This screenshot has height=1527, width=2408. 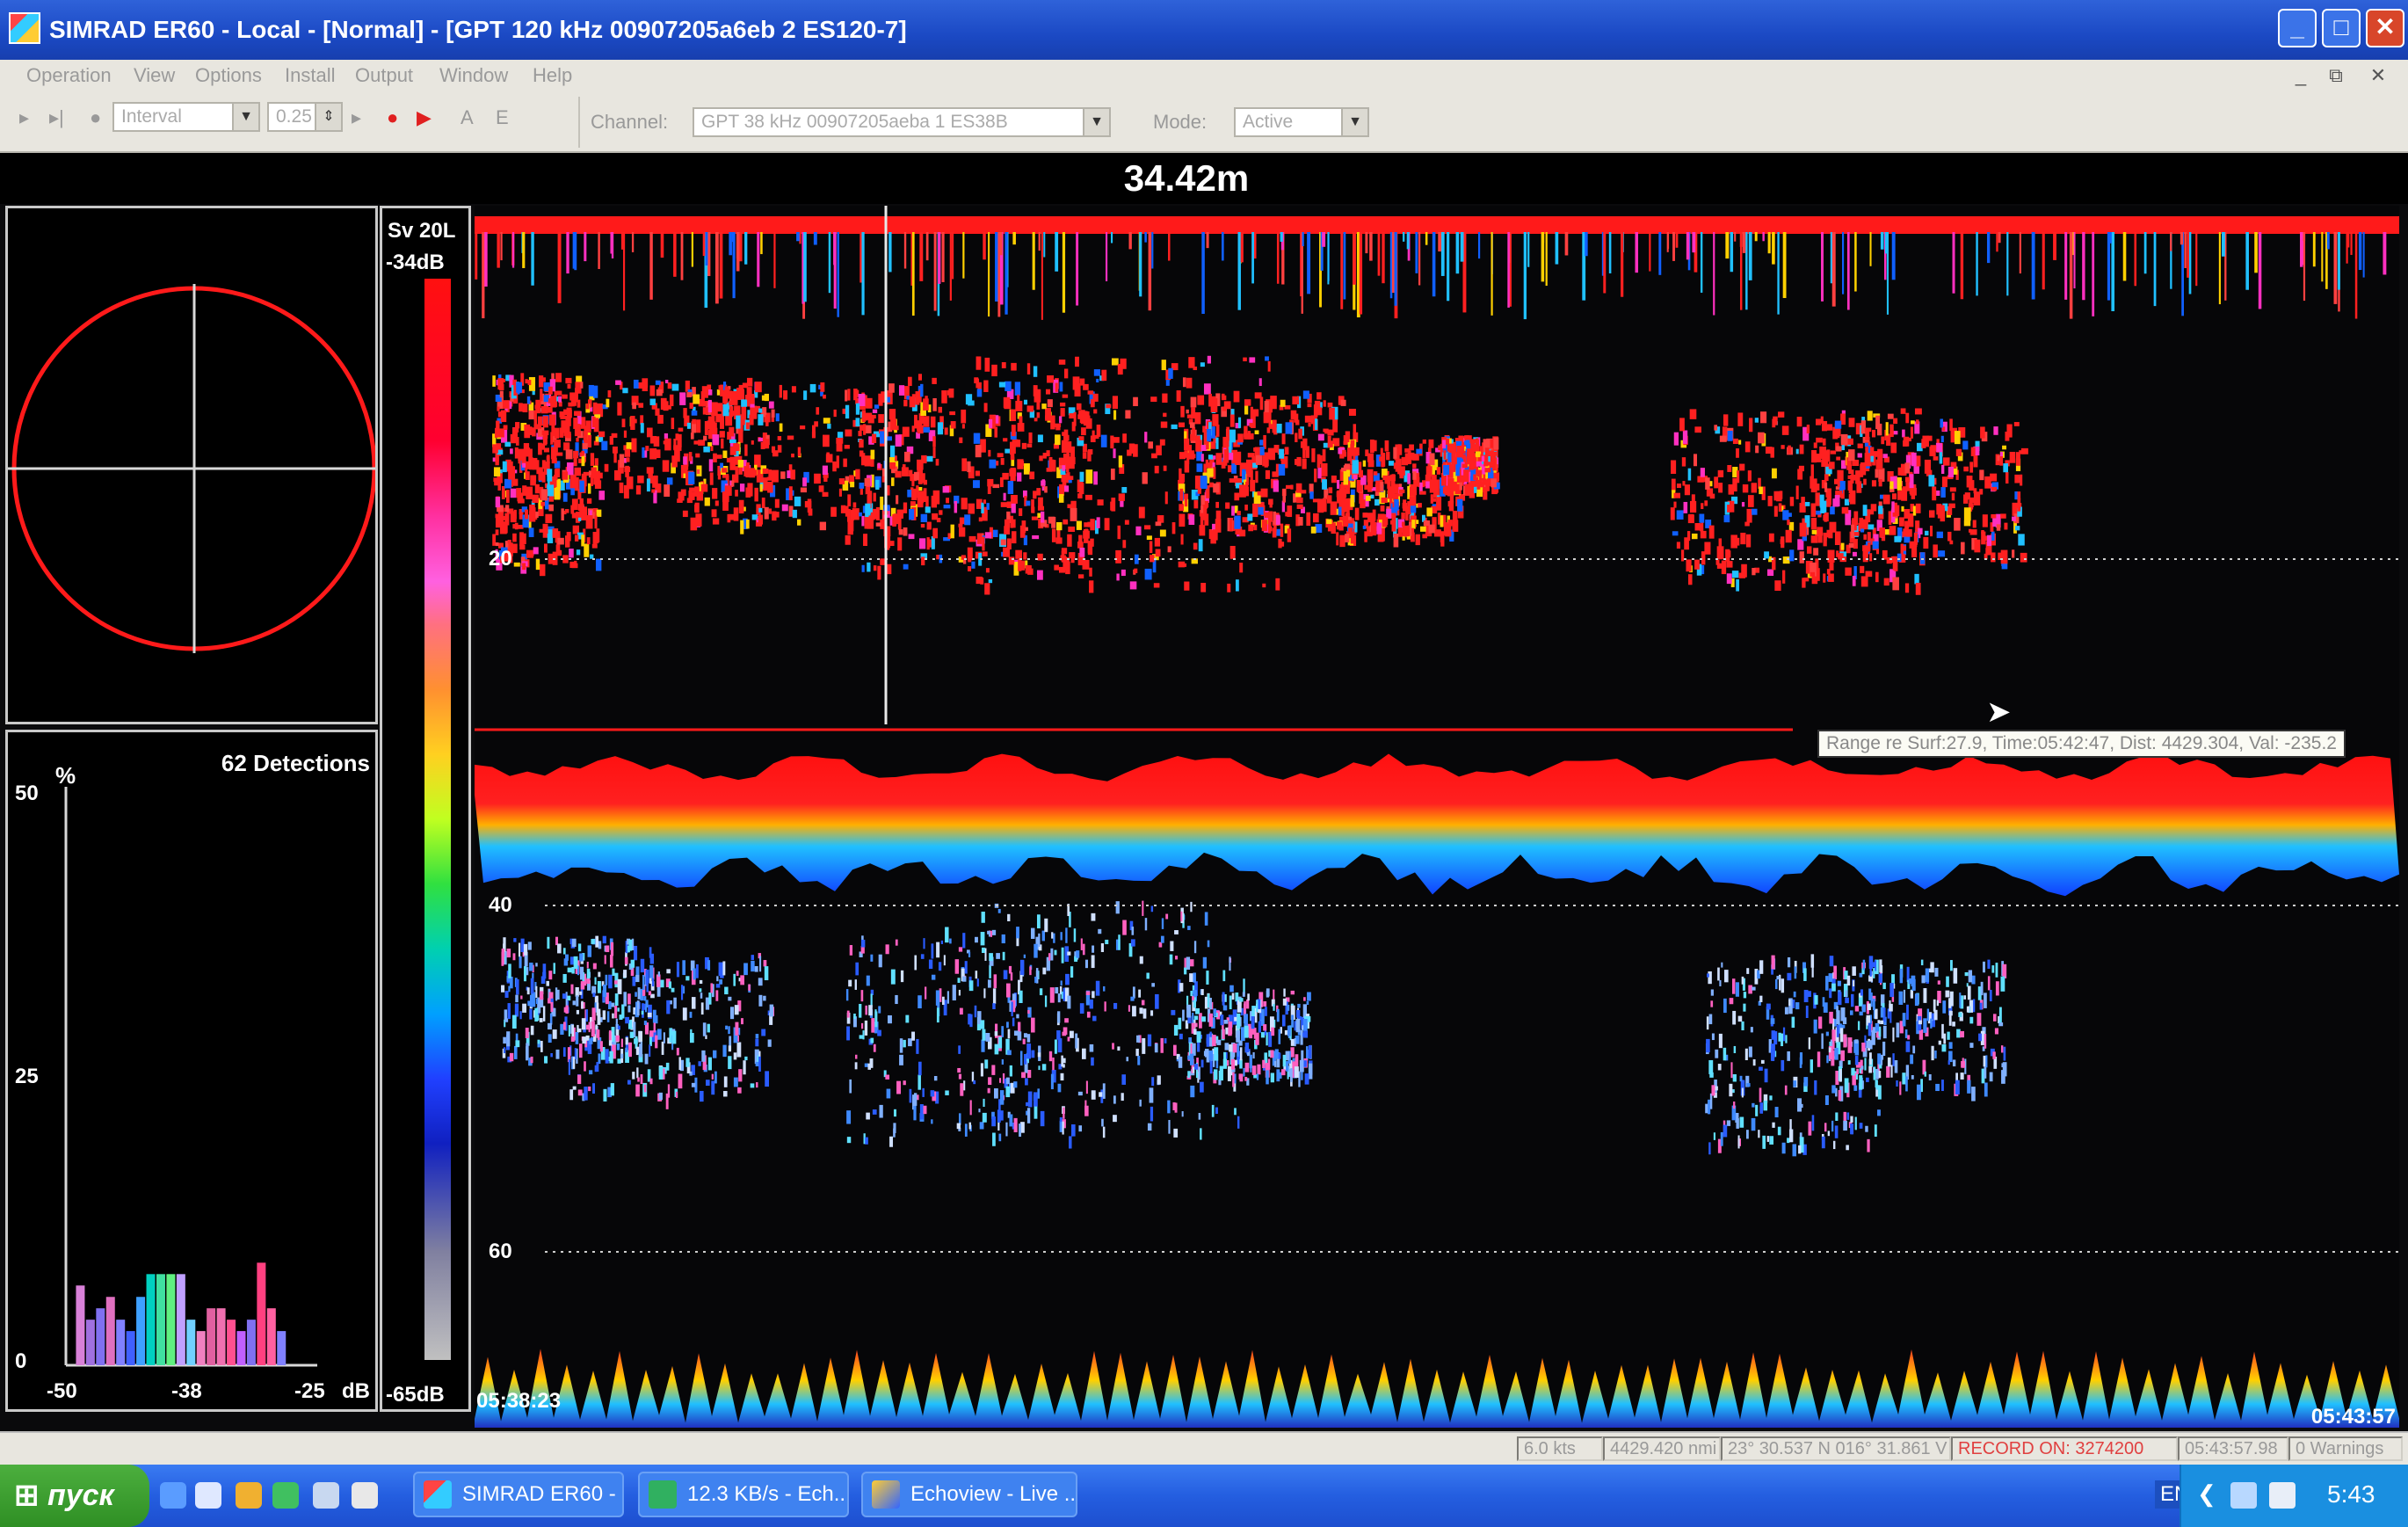 What do you see at coordinates (186, 117) in the screenshot?
I see `ping-mode-select: Interval ▼` at bounding box center [186, 117].